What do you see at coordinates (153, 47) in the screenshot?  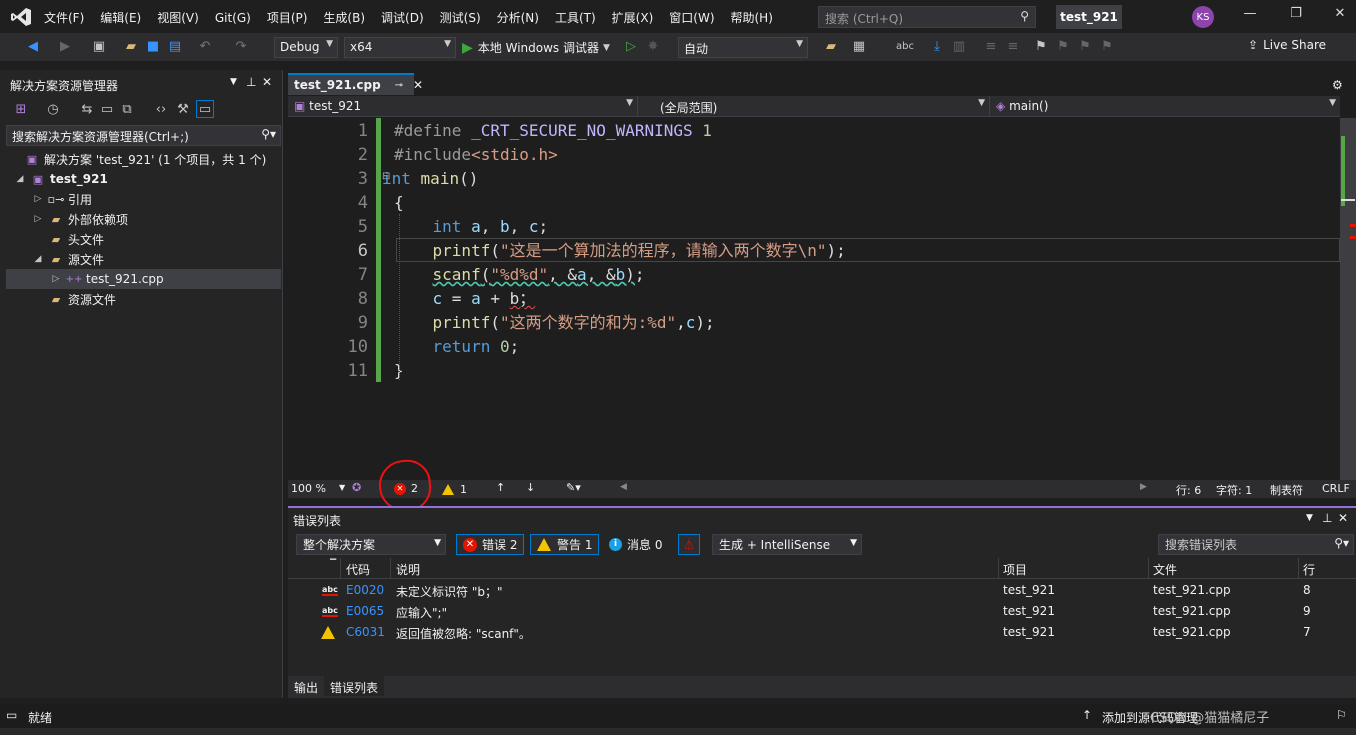 I see `save-icon: ■` at bounding box center [153, 47].